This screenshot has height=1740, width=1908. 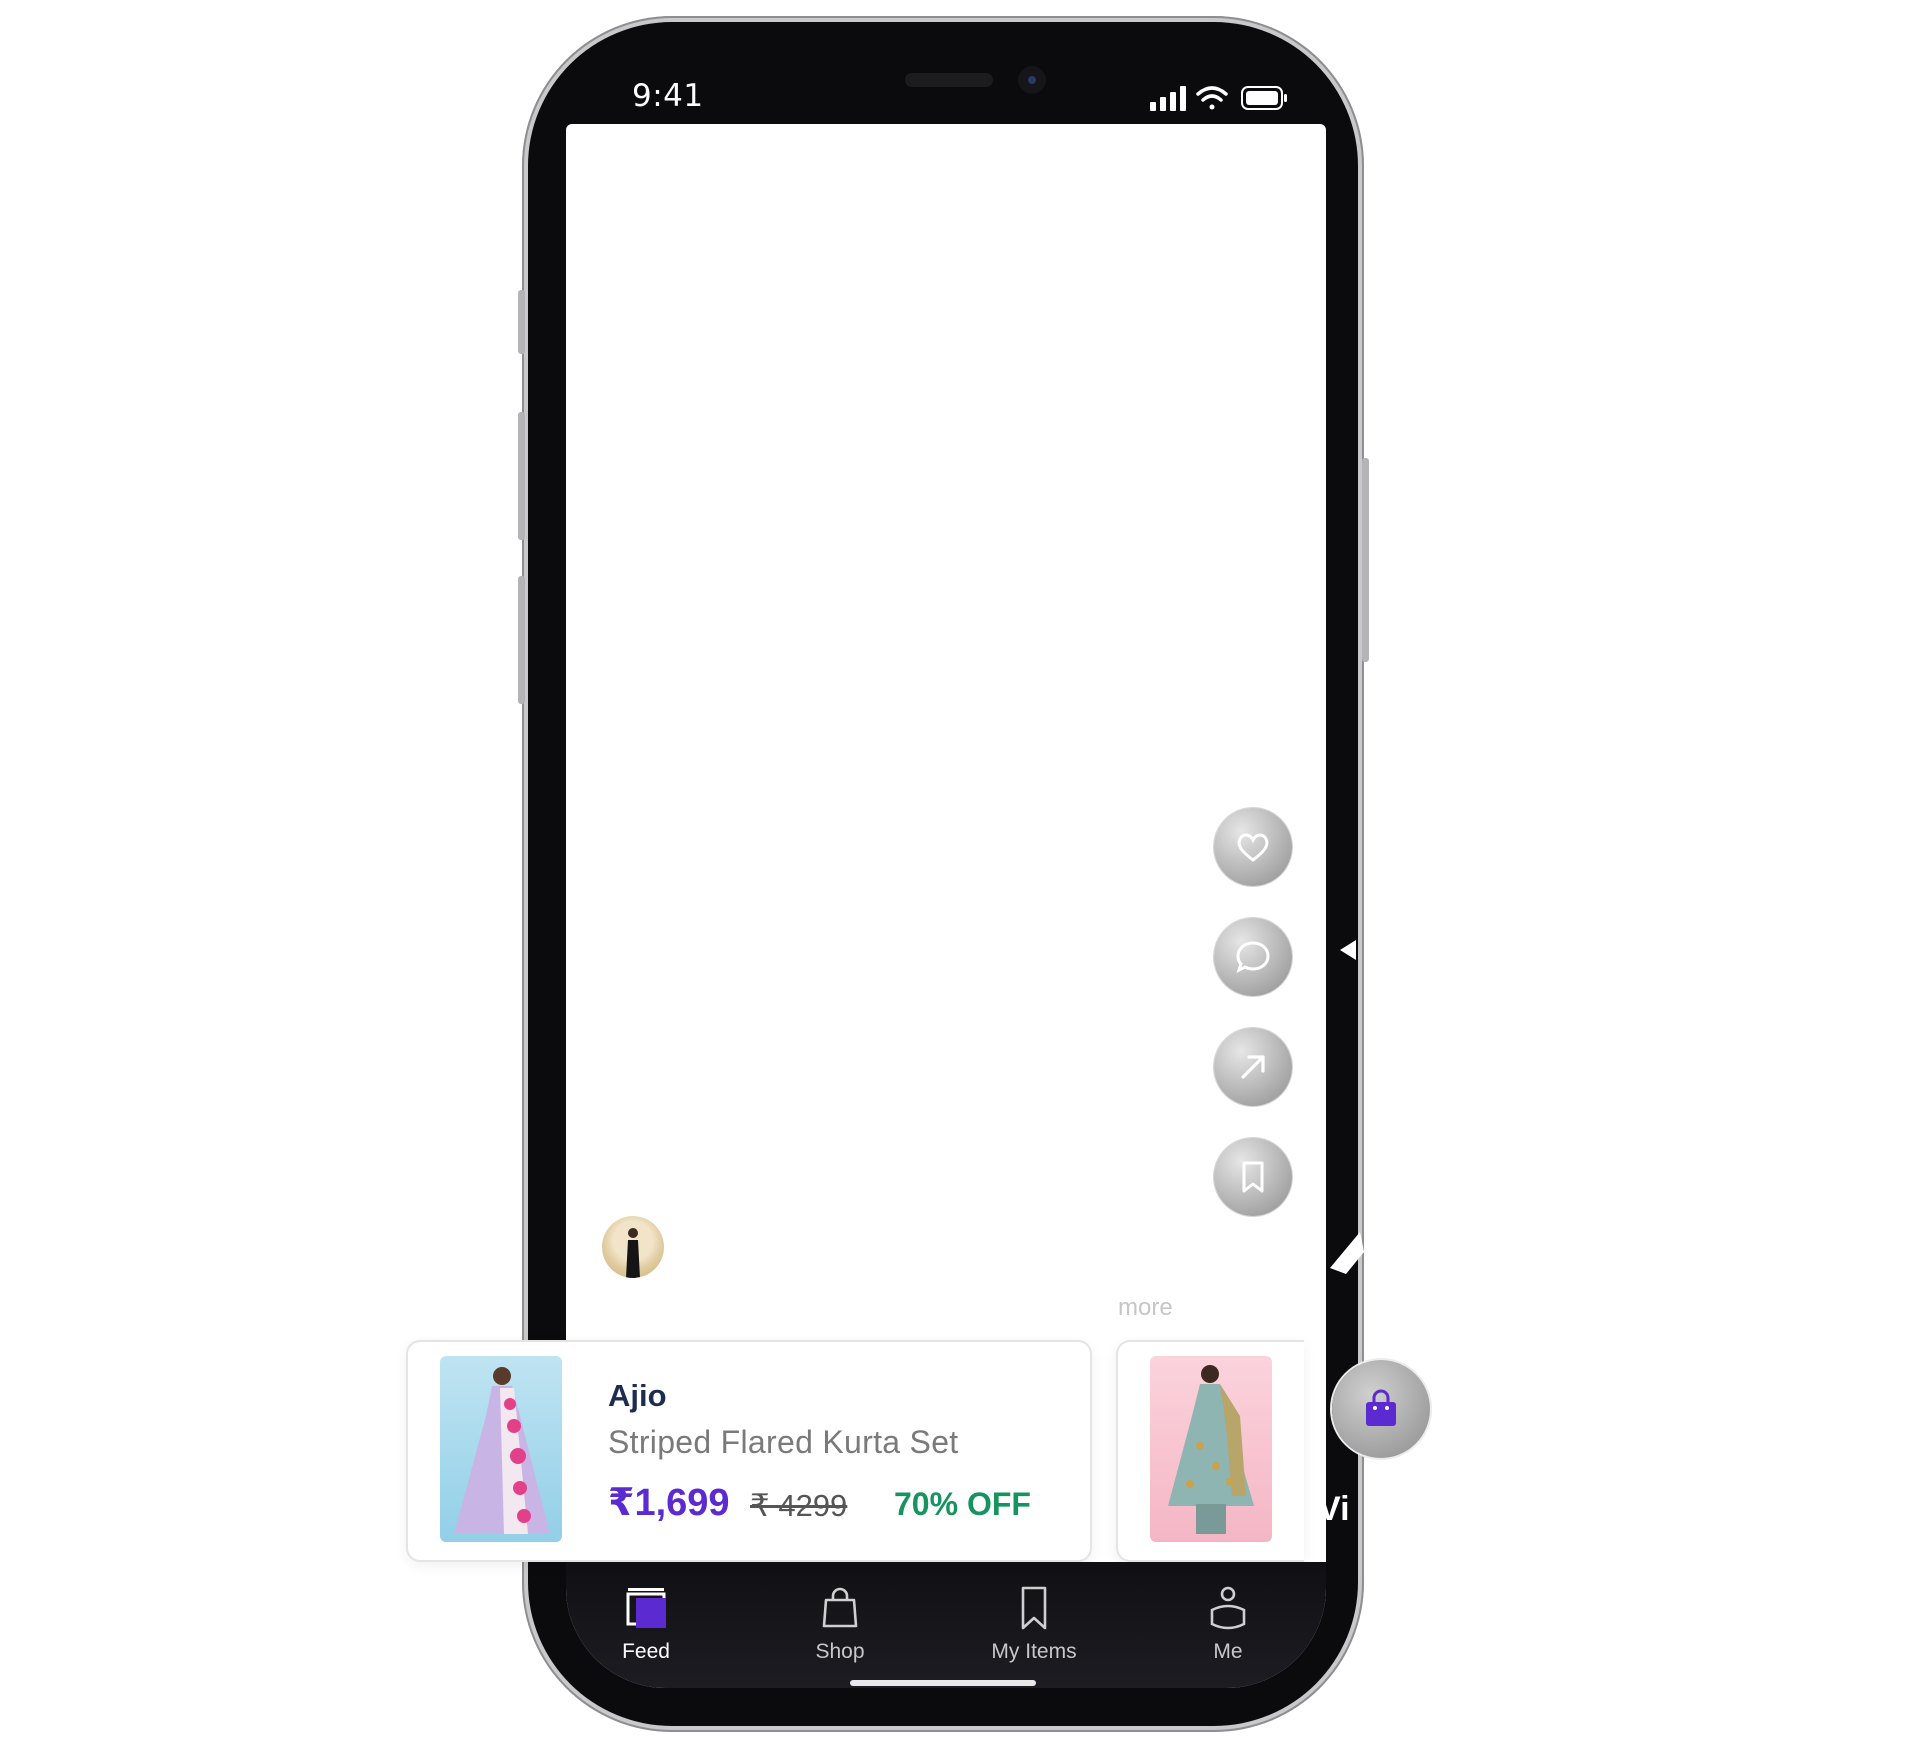 What do you see at coordinates (1212, 98) in the screenshot?
I see `wifi-icon` at bounding box center [1212, 98].